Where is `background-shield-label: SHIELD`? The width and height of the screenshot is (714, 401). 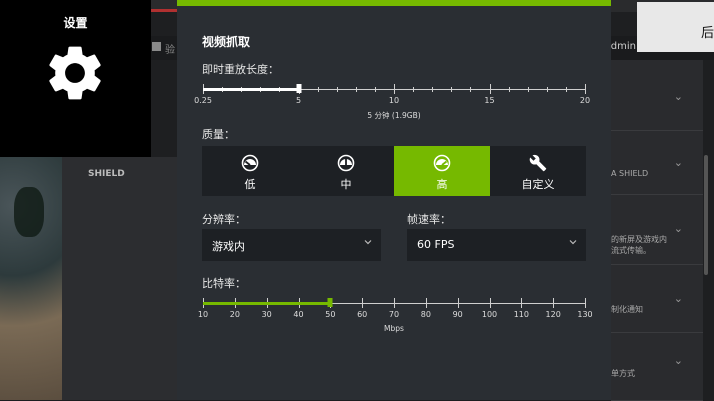
background-shield-label: SHIELD is located at coordinates (106, 174).